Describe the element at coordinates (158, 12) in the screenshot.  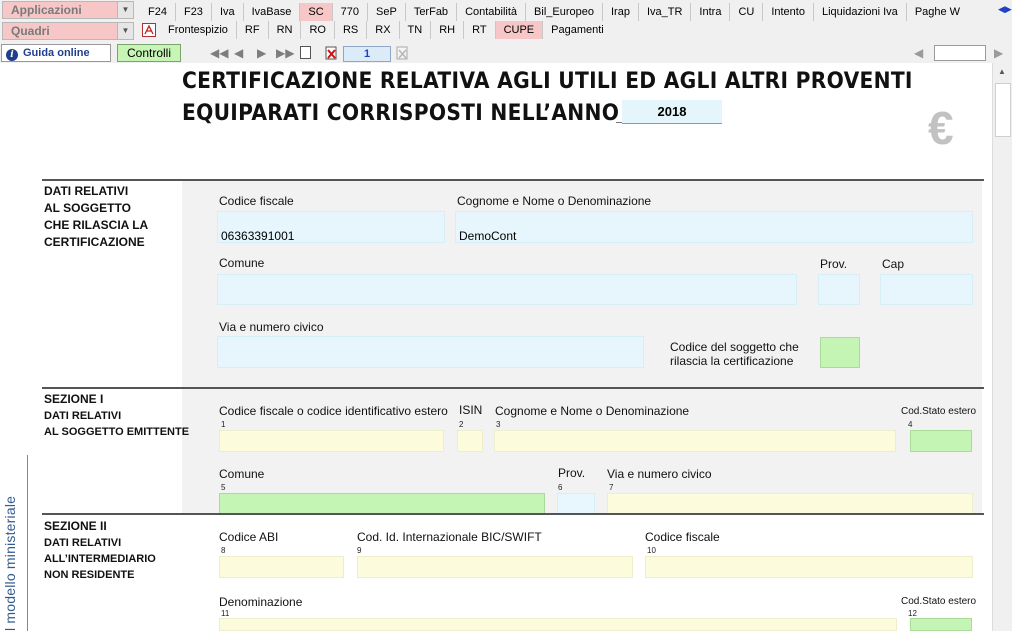
I see `tab-f24: F24` at that location.